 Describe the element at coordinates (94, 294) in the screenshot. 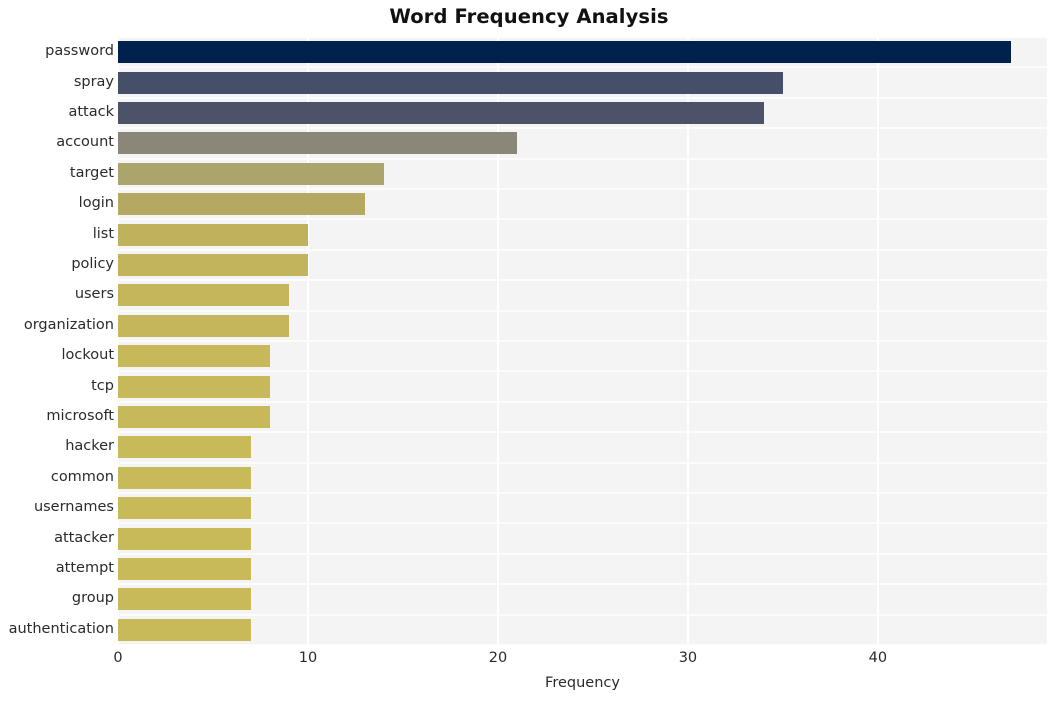

I see `y-axis-tick-label: users` at that location.